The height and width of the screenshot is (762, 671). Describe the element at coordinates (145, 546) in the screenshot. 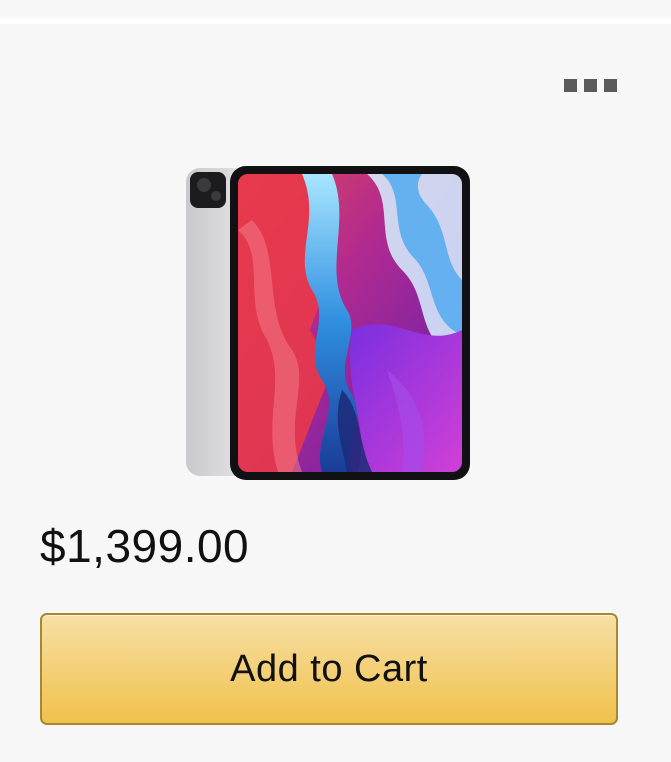

I see `product-price: $1,399.00` at that location.